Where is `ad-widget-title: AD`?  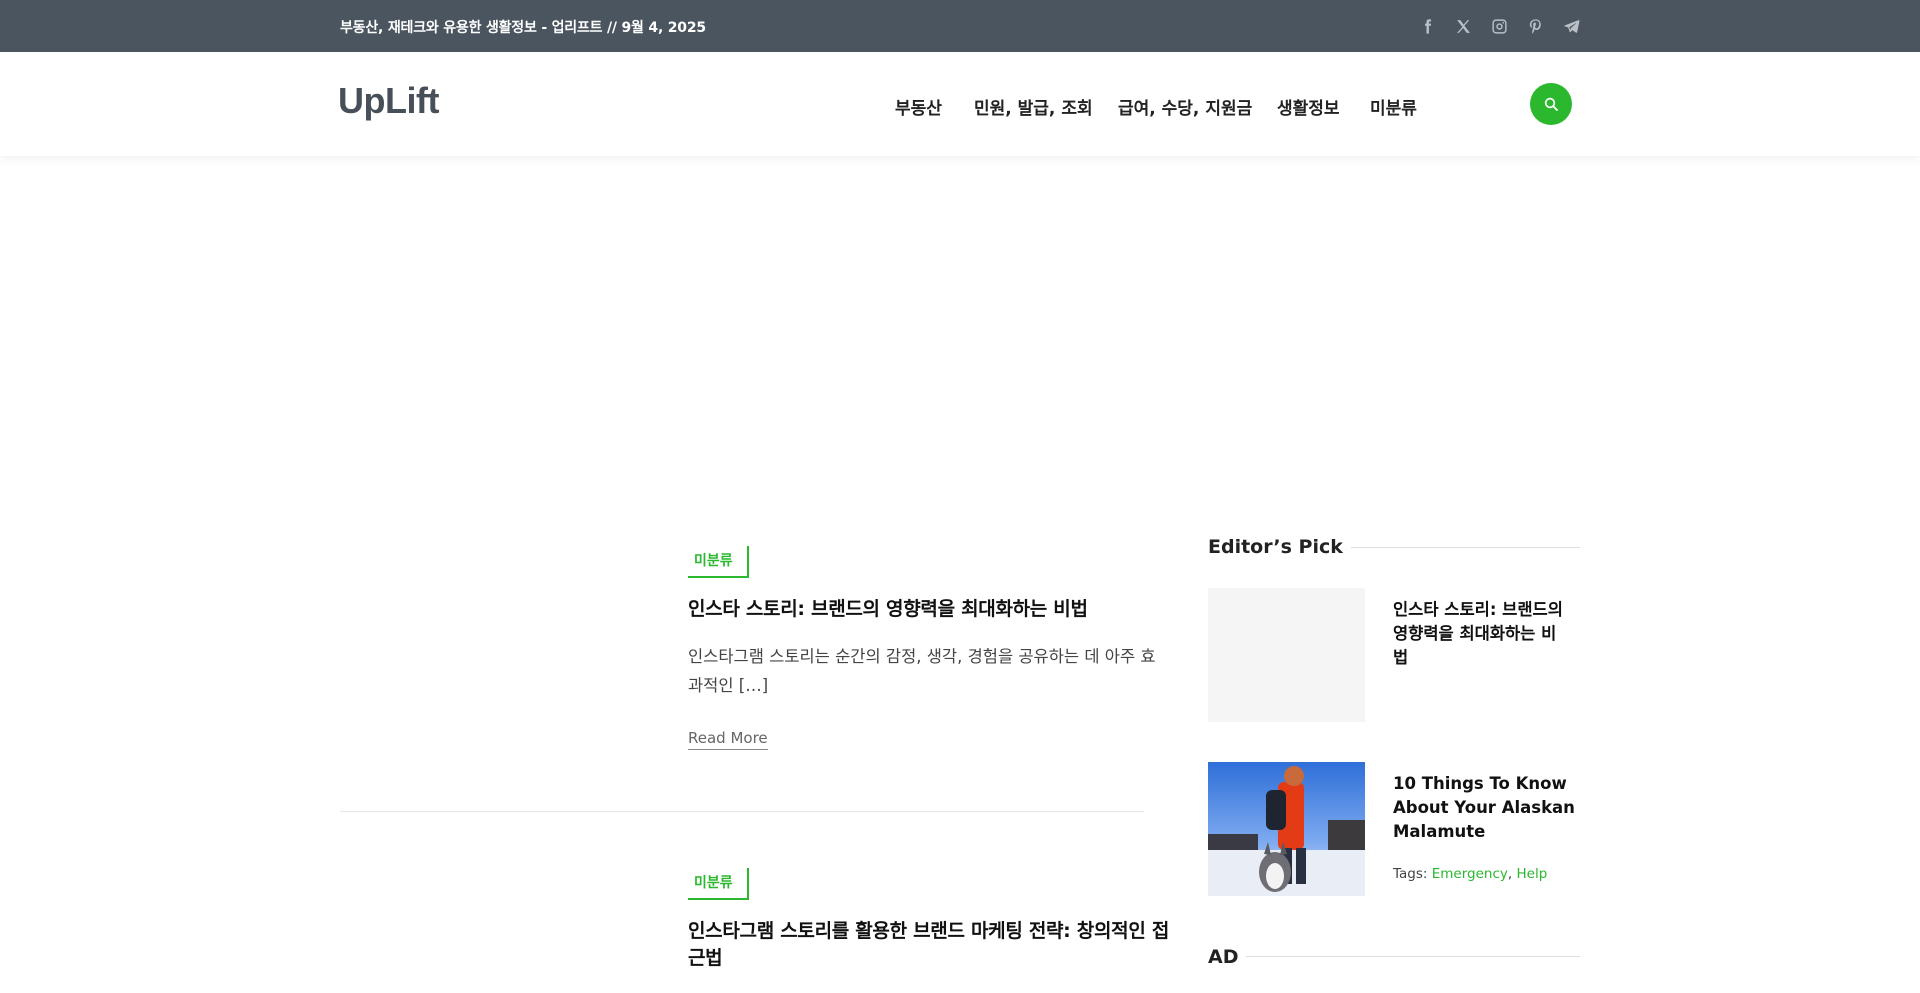 ad-widget-title: AD is located at coordinates (1227, 957).